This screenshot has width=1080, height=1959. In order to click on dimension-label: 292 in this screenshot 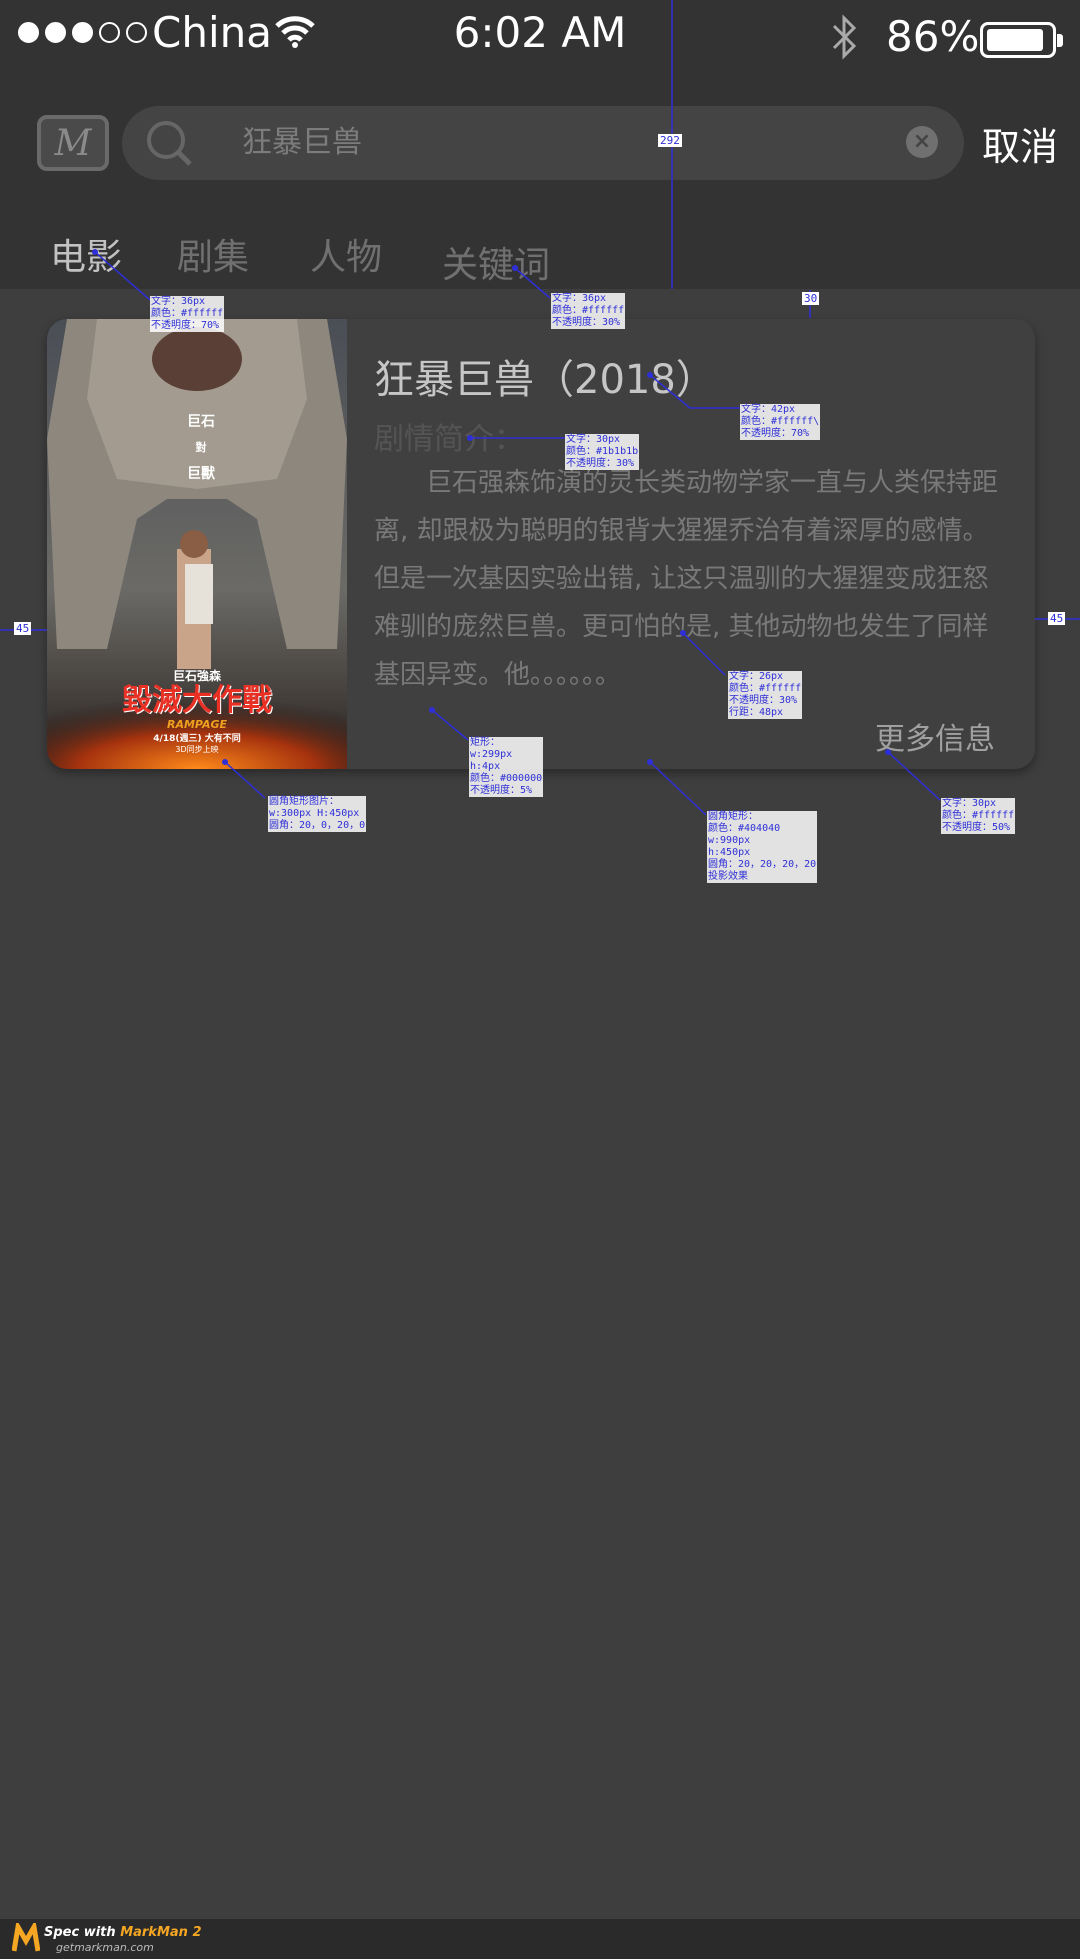, I will do `click(670, 140)`.